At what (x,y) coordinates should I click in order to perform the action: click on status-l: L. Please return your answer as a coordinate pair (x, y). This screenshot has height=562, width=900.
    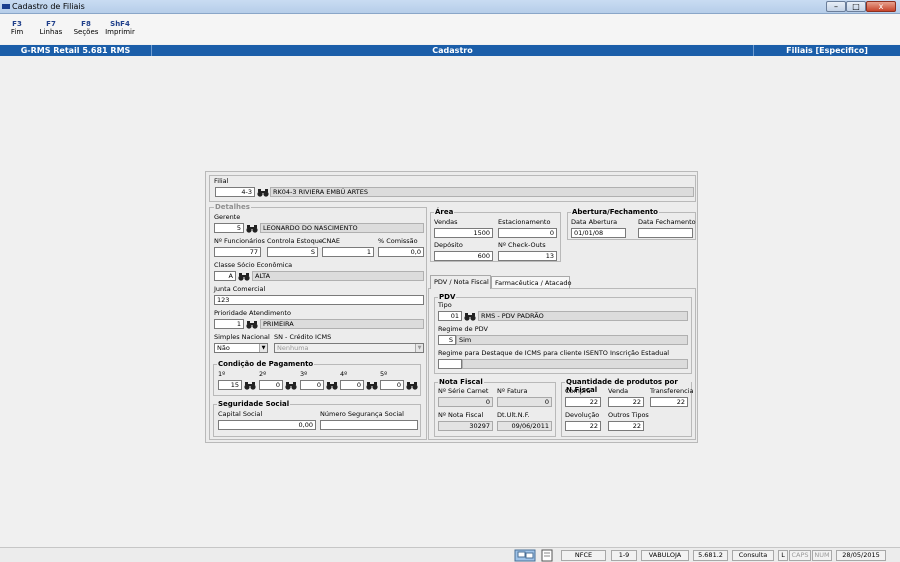
    Looking at the image, I should click on (783, 555).